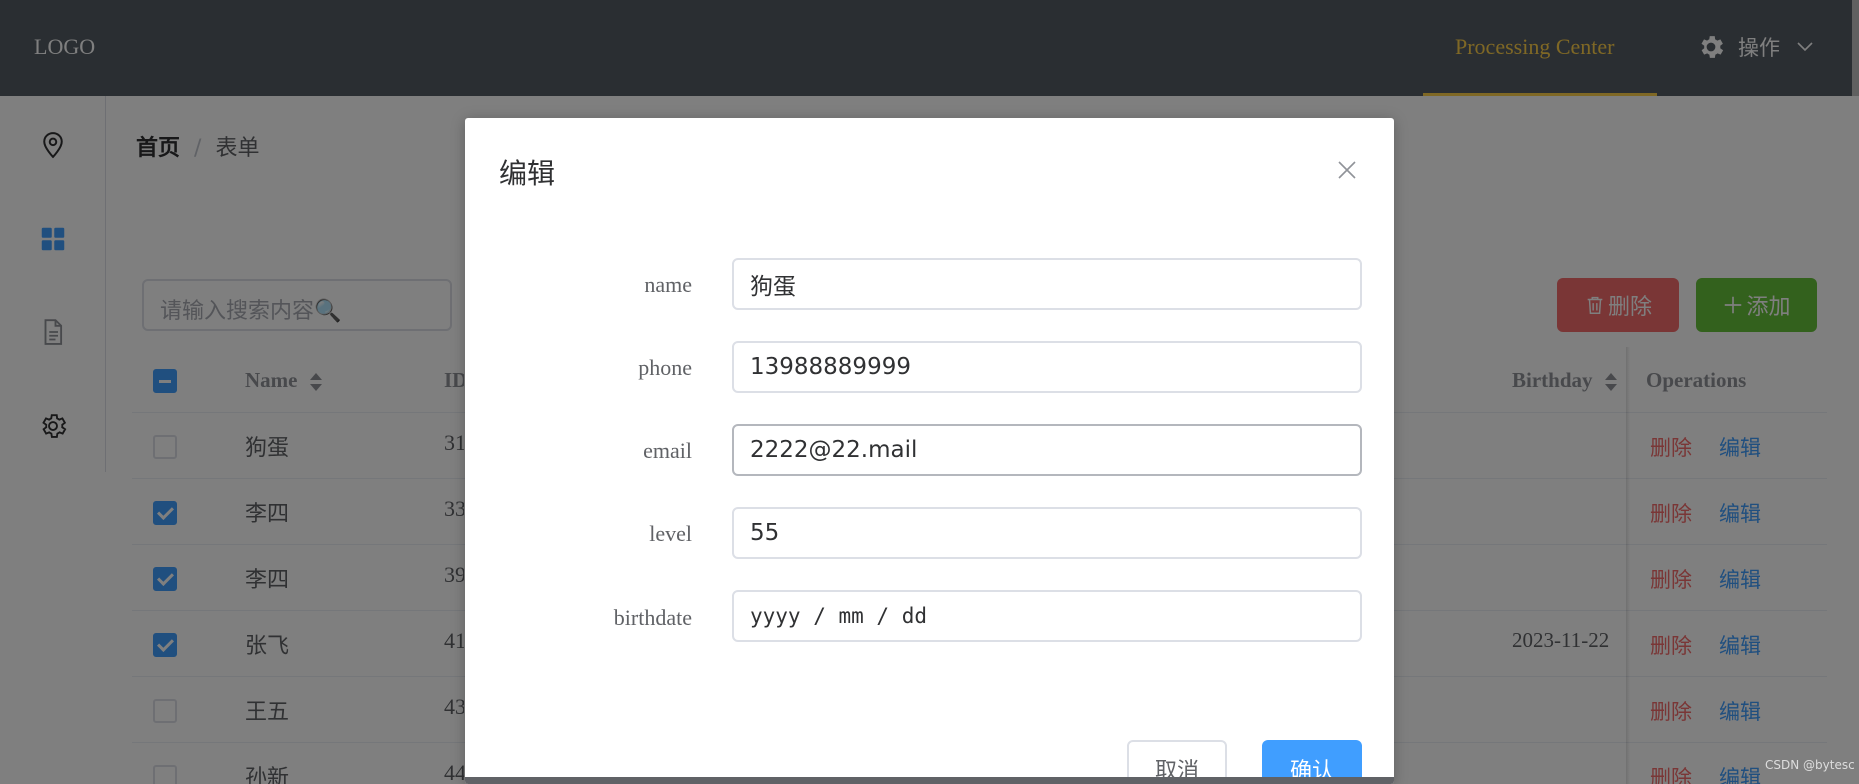 The height and width of the screenshot is (784, 1859). What do you see at coordinates (1810, 765) in the screenshot?
I see `watermark: CSDN @bytesc` at bounding box center [1810, 765].